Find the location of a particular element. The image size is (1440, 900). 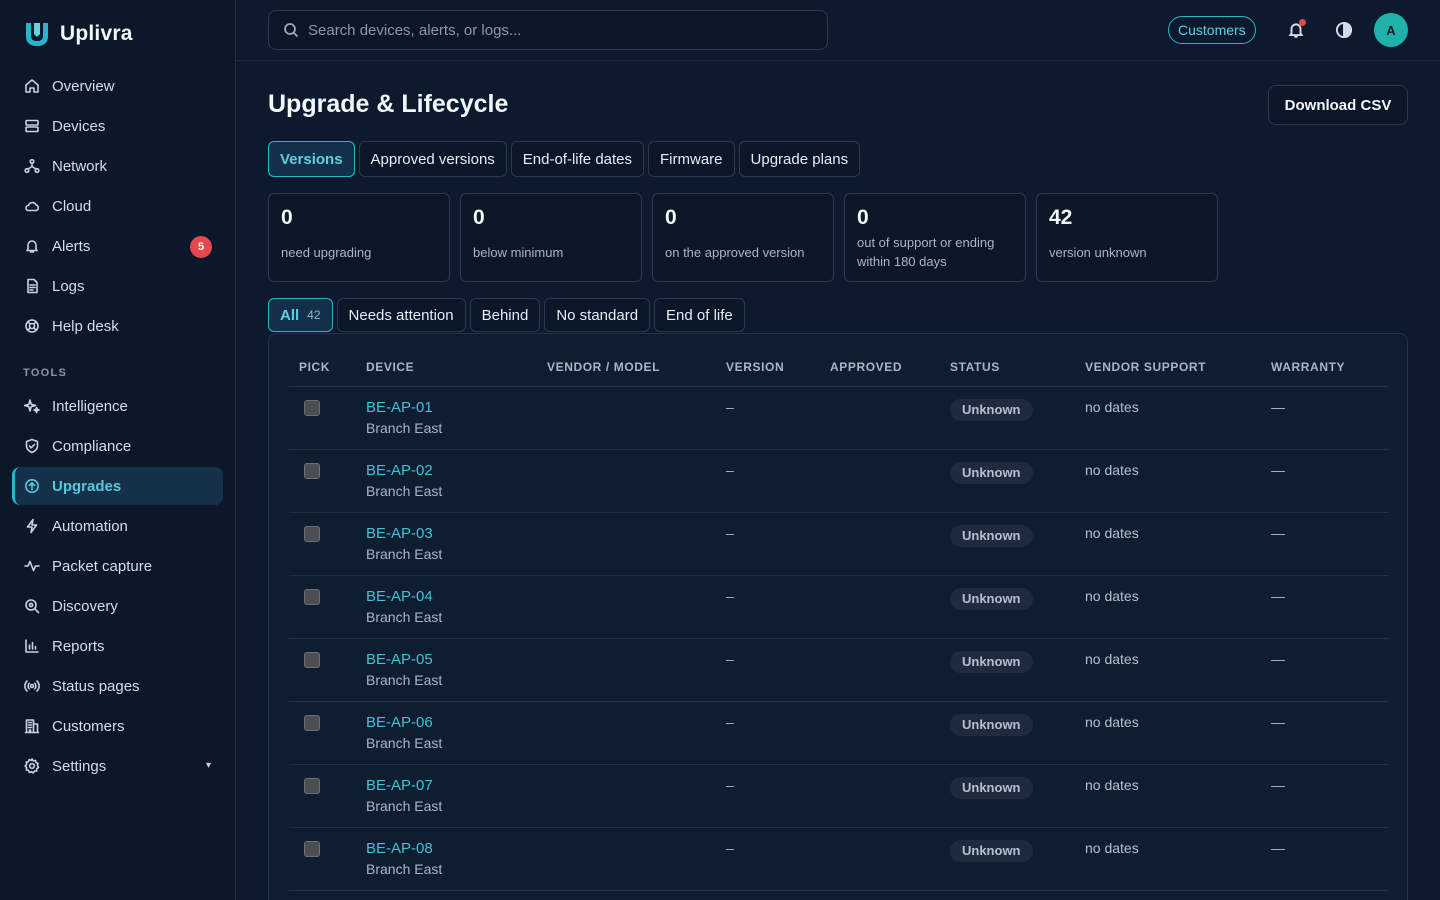

search-input is located at coordinates (548, 30).